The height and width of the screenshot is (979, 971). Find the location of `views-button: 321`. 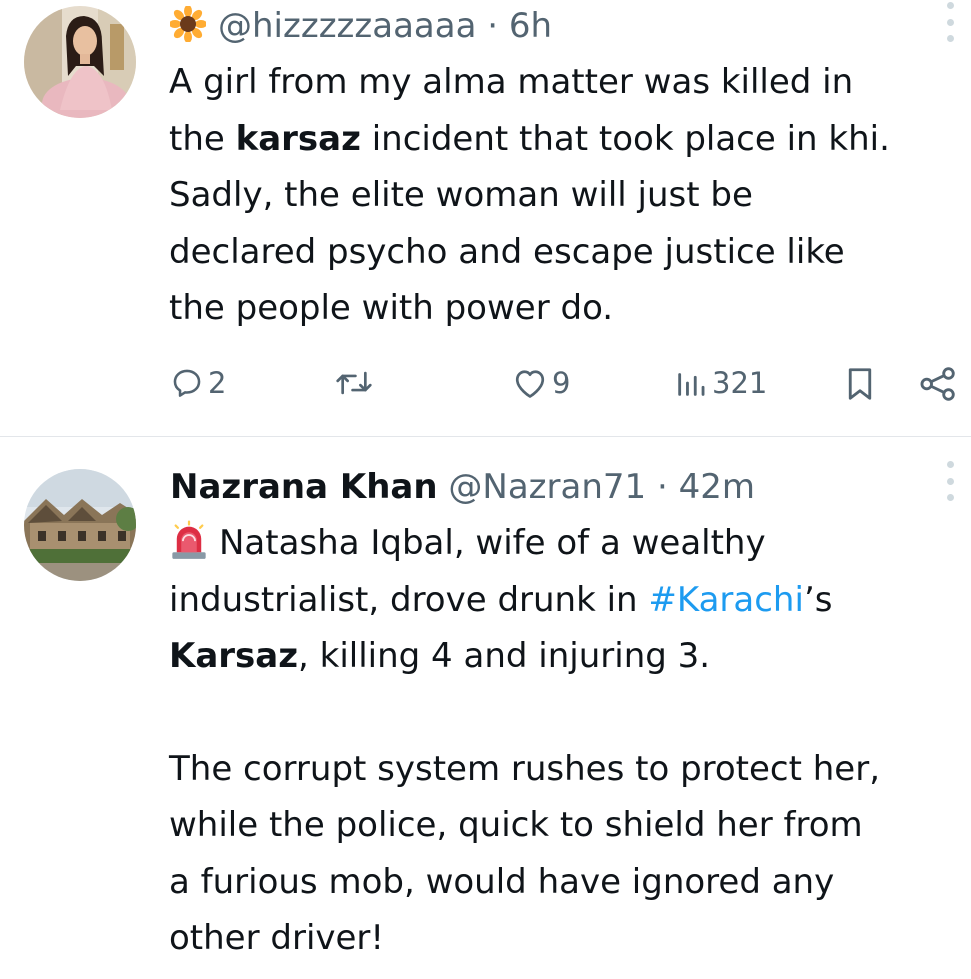

views-button: 321 is located at coordinates (720, 383).